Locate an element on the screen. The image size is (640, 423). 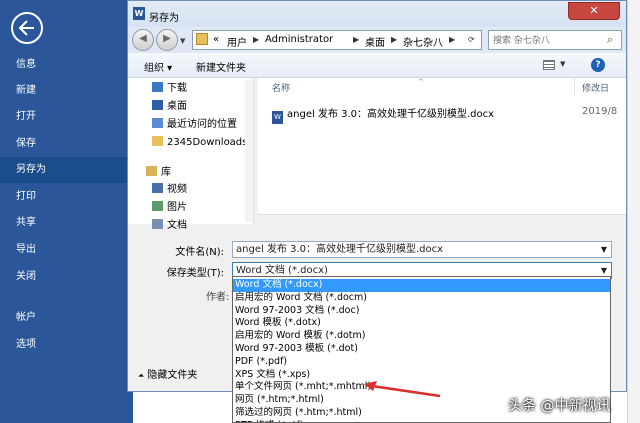
back-nav-button: ◀ is located at coordinates (143, 40).